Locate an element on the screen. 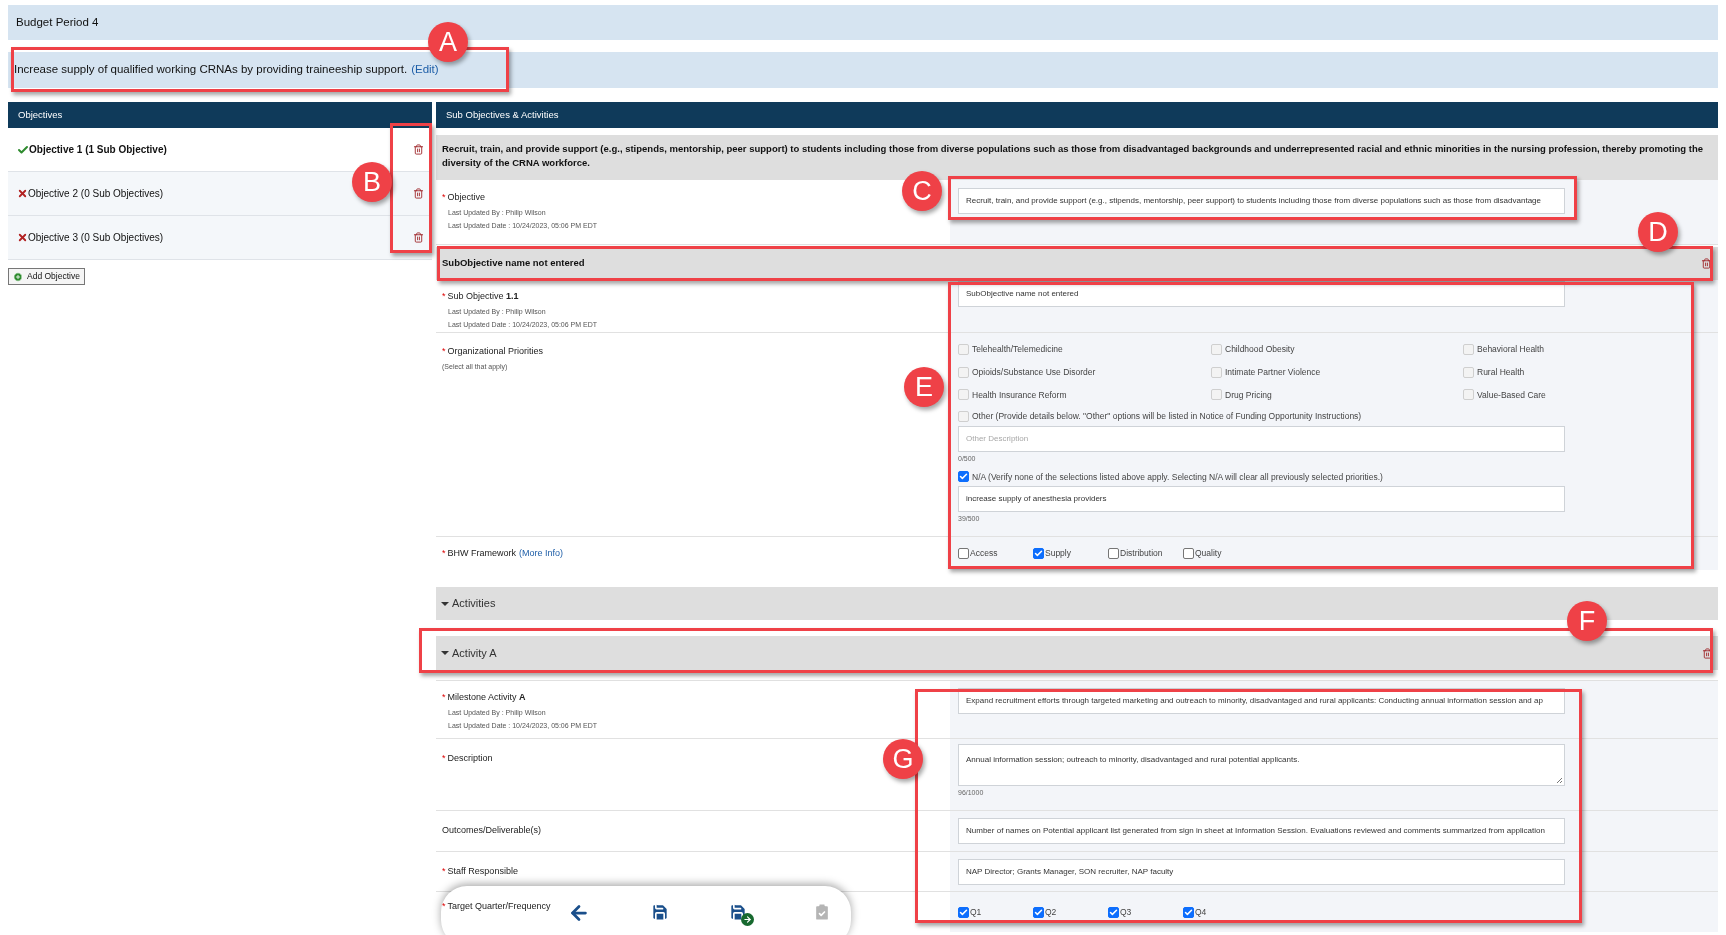 Image resolution: width=1726 pixels, height=935 pixels. save-and-continue-button is located at coordinates (741, 914).